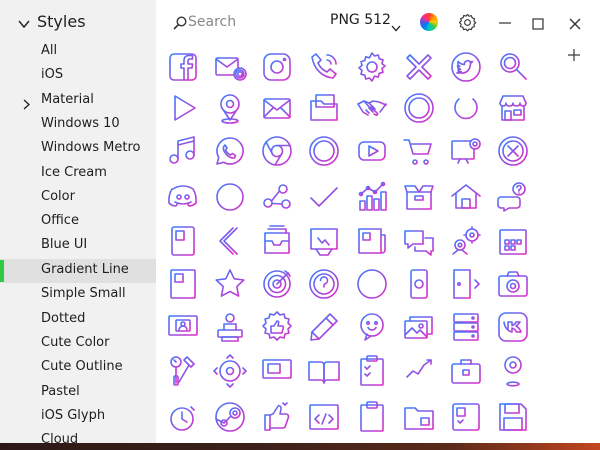 The image size is (600, 450). Describe the element at coordinates (513, 327) in the screenshot. I see `vk-icon` at that location.